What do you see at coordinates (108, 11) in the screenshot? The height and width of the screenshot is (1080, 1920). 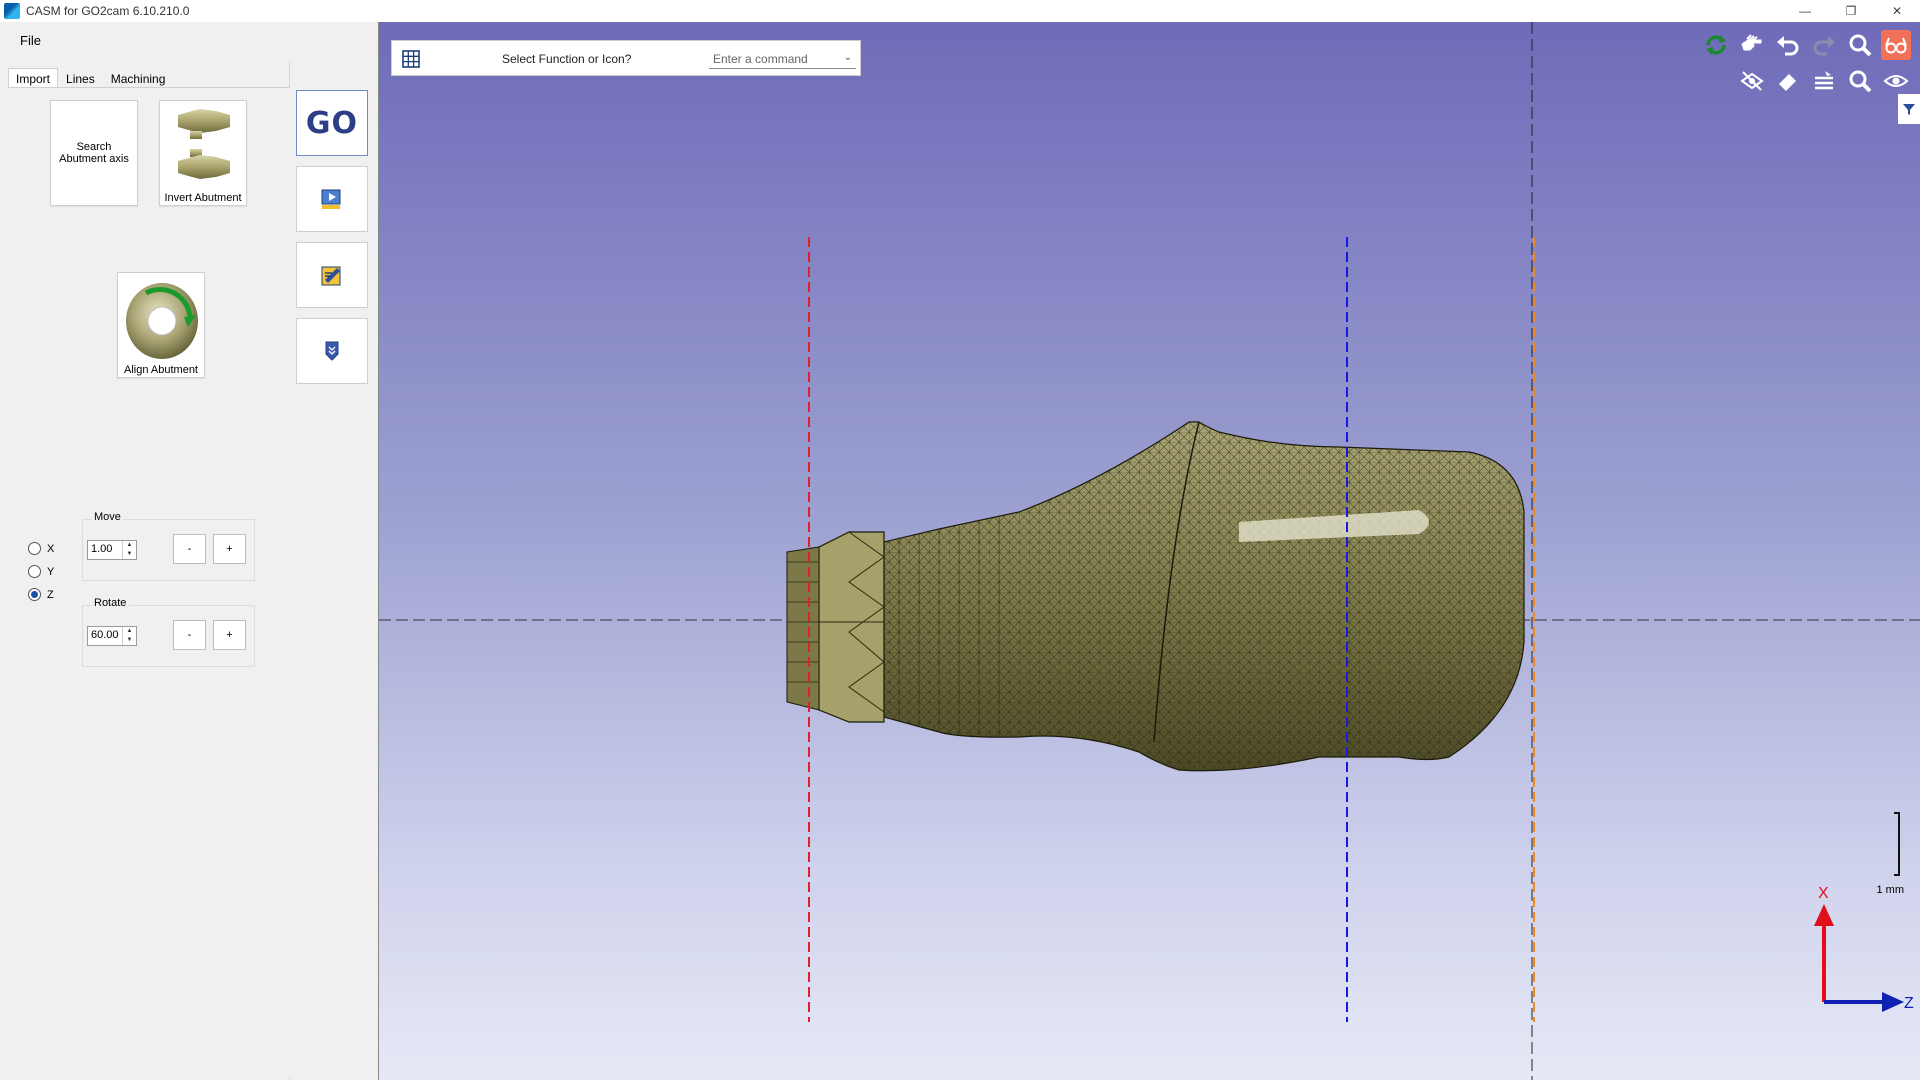 I see `window-title: CASM for GO2cam 6.10.210.0` at bounding box center [108, 11].